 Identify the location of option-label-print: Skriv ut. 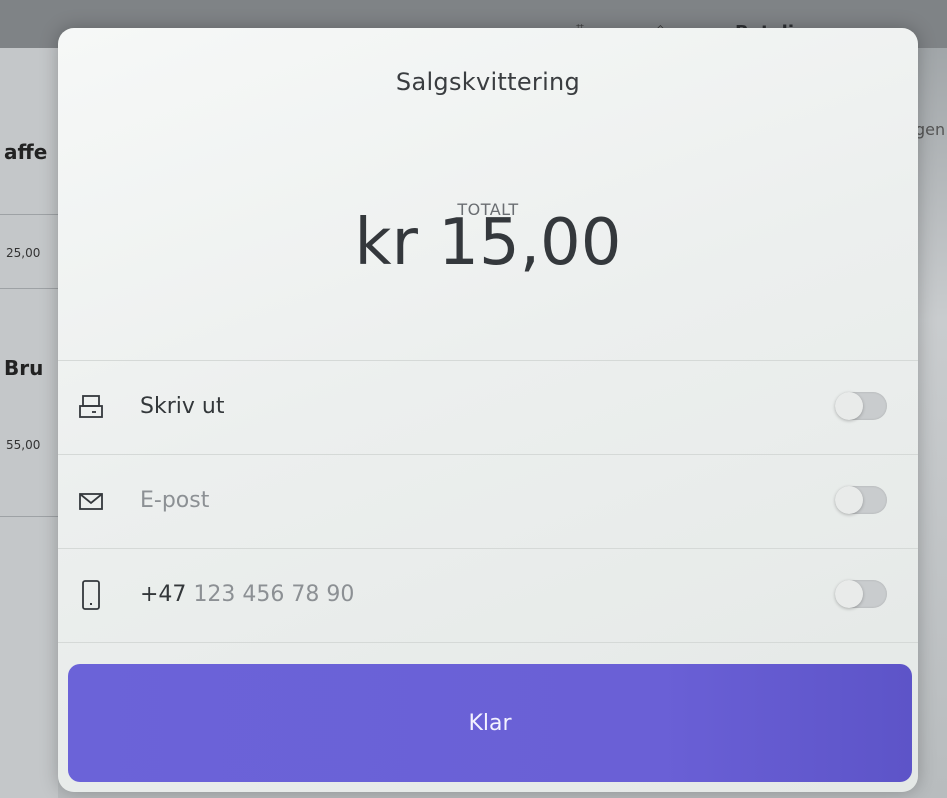
(182, 406).